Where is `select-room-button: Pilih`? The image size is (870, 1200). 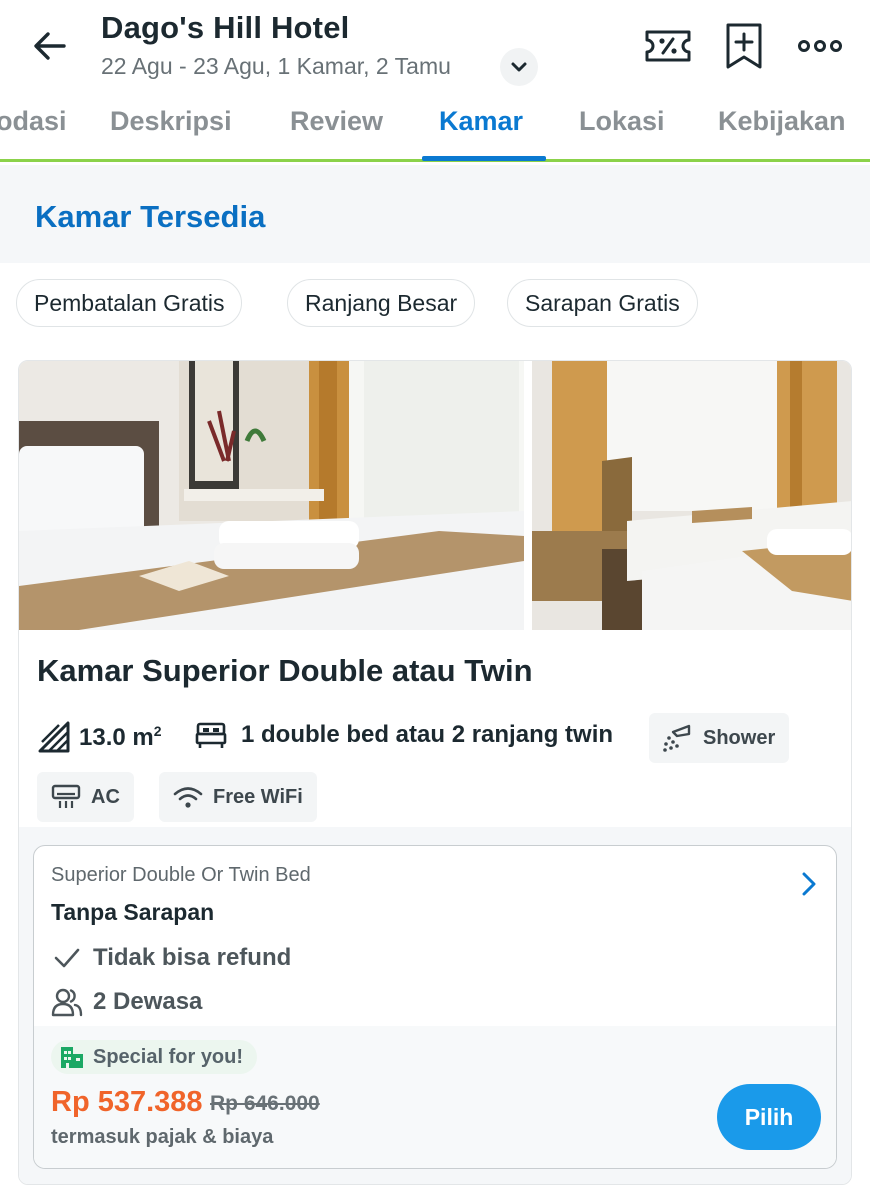
select-room-button: Pilih is located at coordinates (769, 1117).